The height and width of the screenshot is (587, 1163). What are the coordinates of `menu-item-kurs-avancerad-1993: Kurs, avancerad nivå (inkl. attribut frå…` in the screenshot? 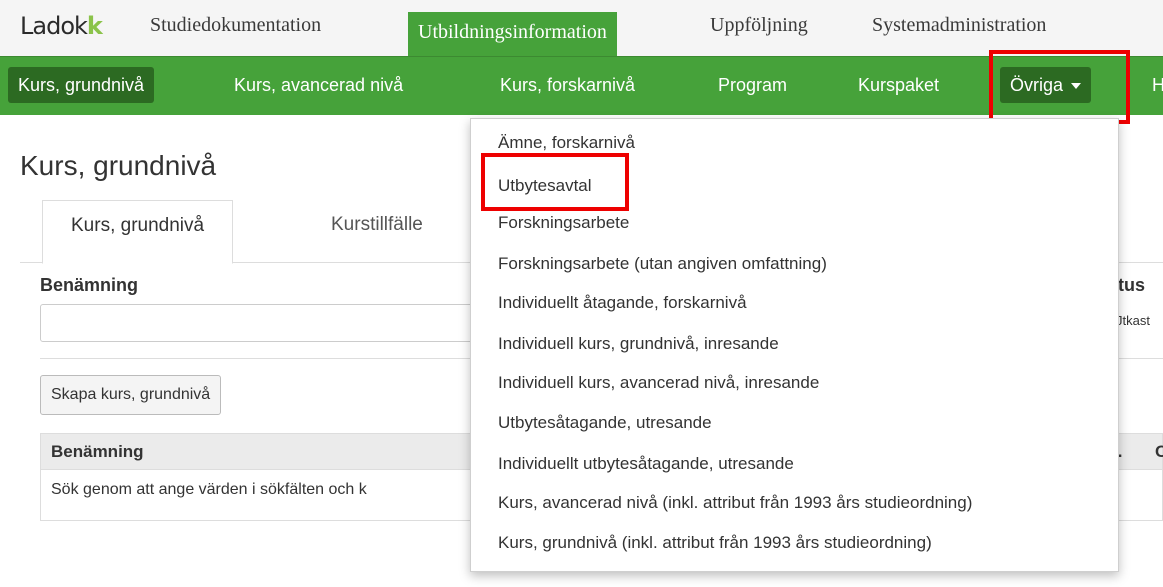 It's located at (735, 503).